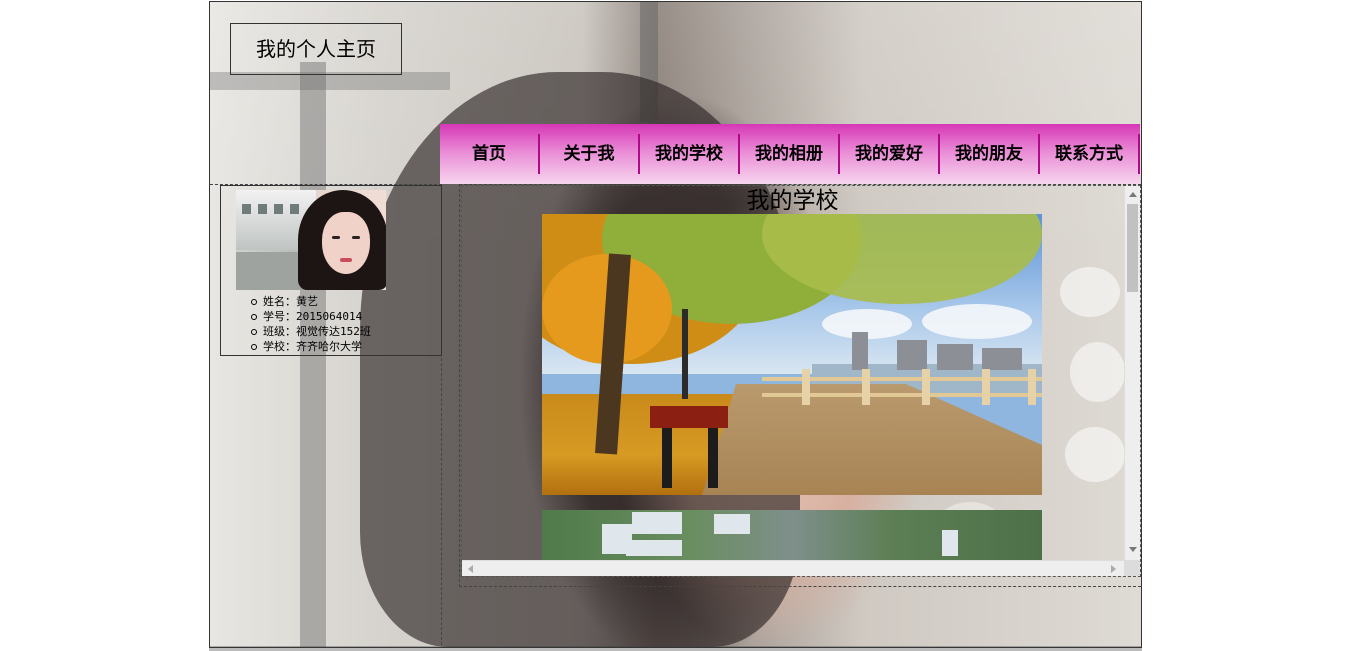  I want to click on content-title: 我的学校, so click(792, 201).